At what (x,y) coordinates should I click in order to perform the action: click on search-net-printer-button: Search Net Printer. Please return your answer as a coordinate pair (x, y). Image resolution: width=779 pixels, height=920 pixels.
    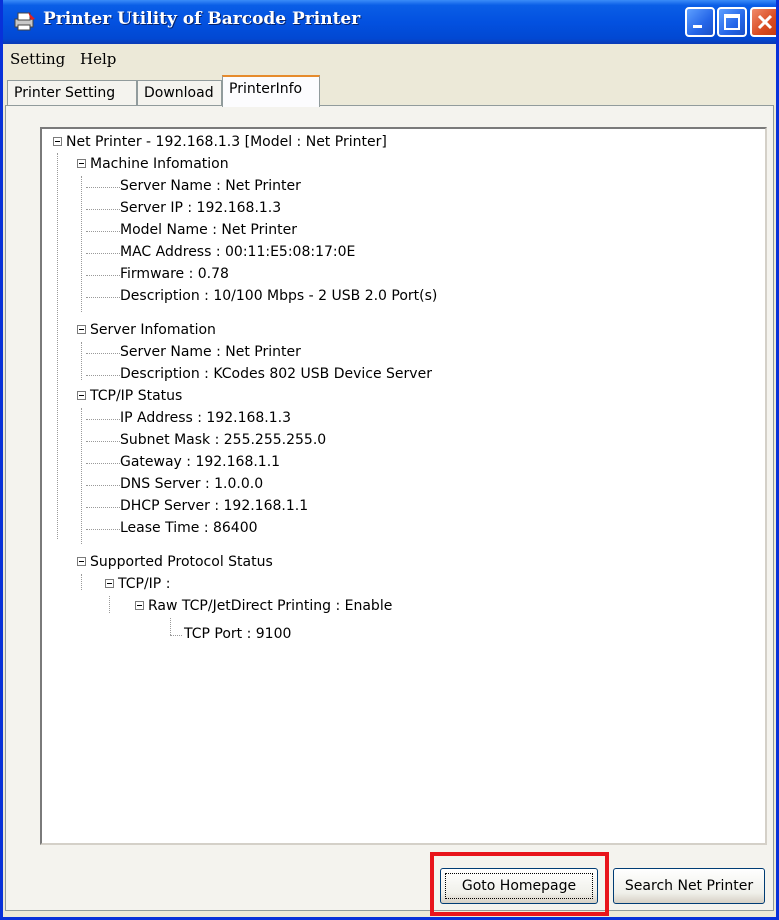
    Looking at the image, I should click on (689, 886).